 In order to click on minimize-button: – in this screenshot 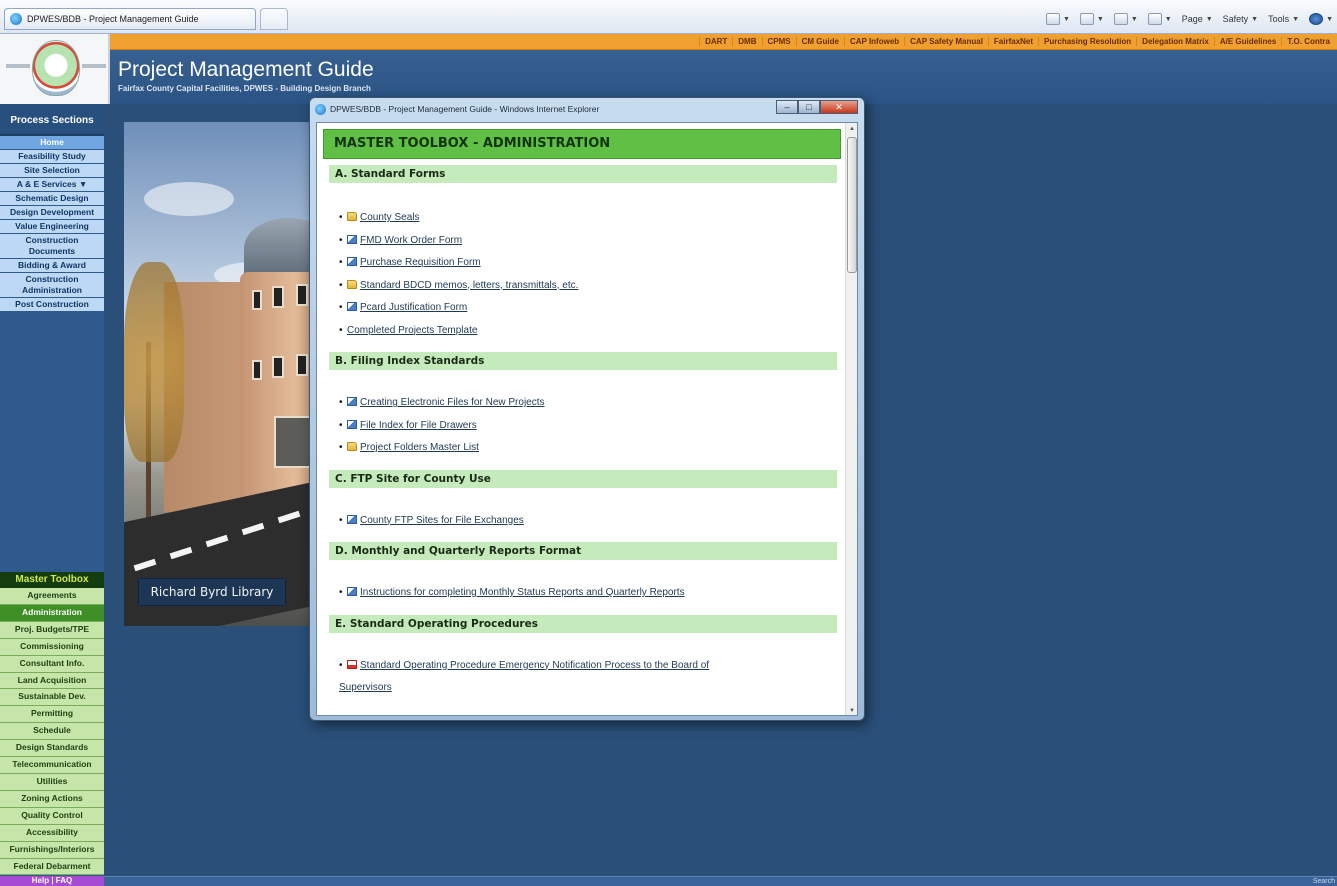, I will do `click(787, 107)`.